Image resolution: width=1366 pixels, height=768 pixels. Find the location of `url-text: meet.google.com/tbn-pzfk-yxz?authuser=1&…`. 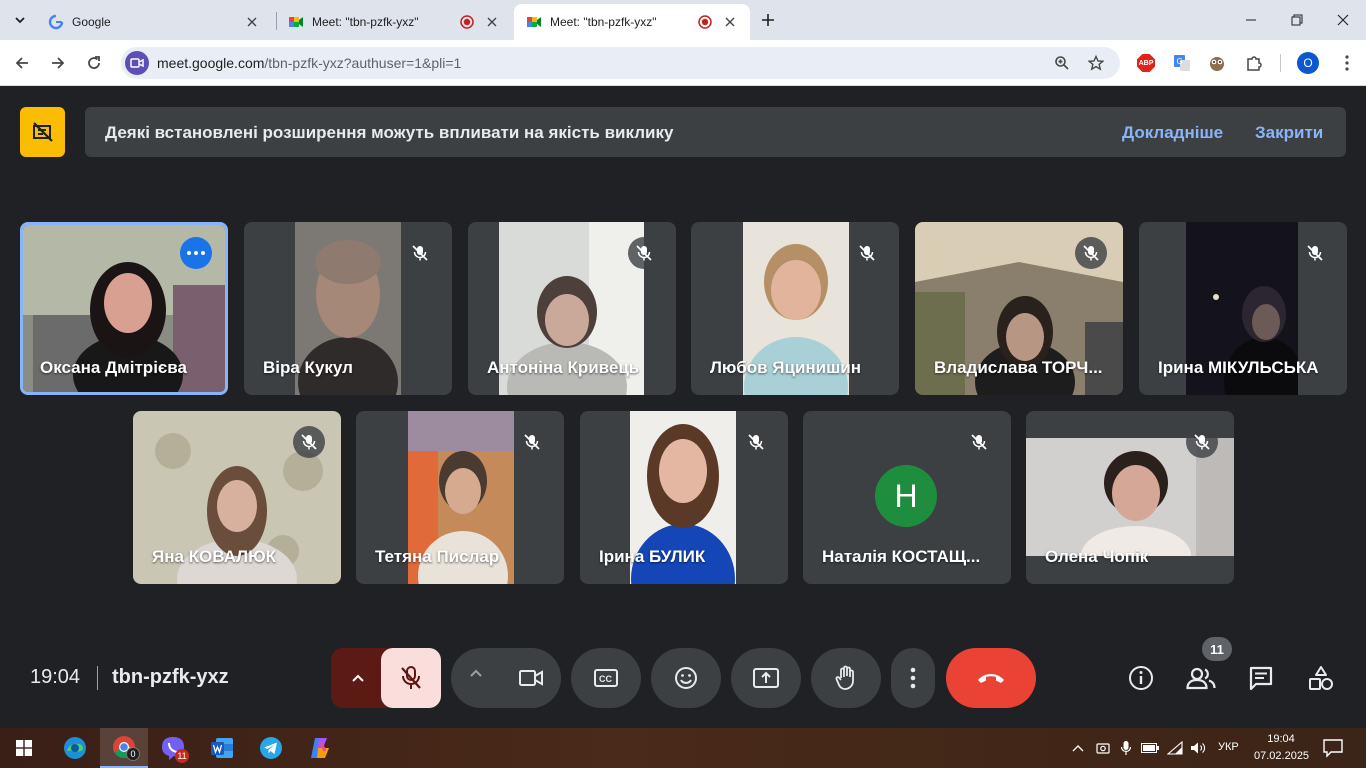

url-text: meet.google.com/tbn-pzfk-yxz?authuser=1&… is located at coordinates (309, 63).